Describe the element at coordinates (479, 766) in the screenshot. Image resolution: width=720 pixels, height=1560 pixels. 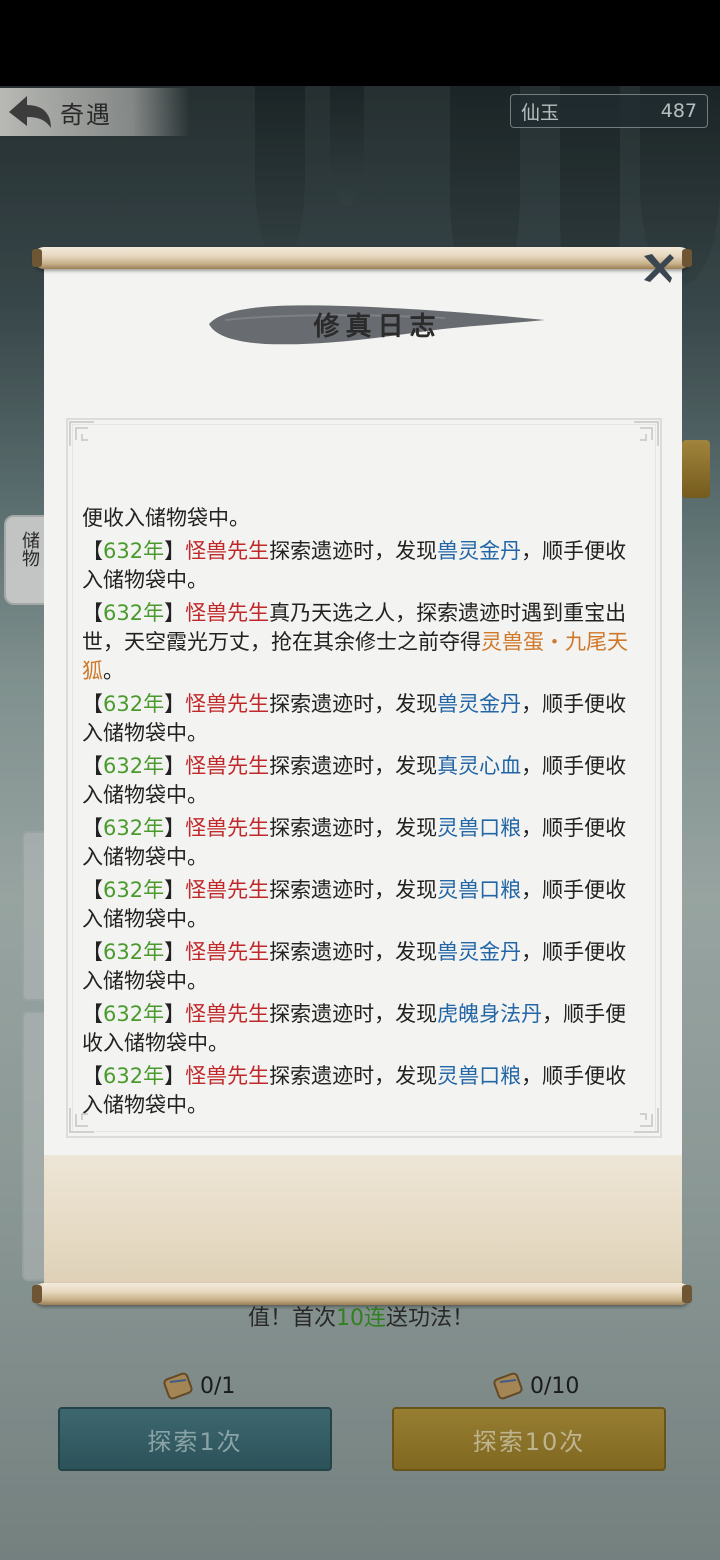
I see `log-item-name: 真灵心血` at that location.